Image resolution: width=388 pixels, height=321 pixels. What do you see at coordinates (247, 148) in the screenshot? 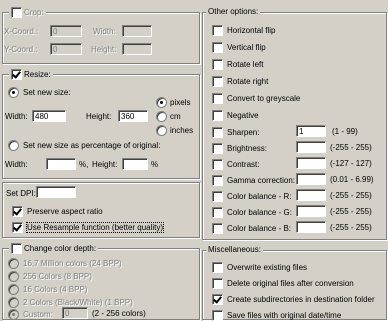
I see `brightness-label: Brightness:` at bounding box center [247, 148].